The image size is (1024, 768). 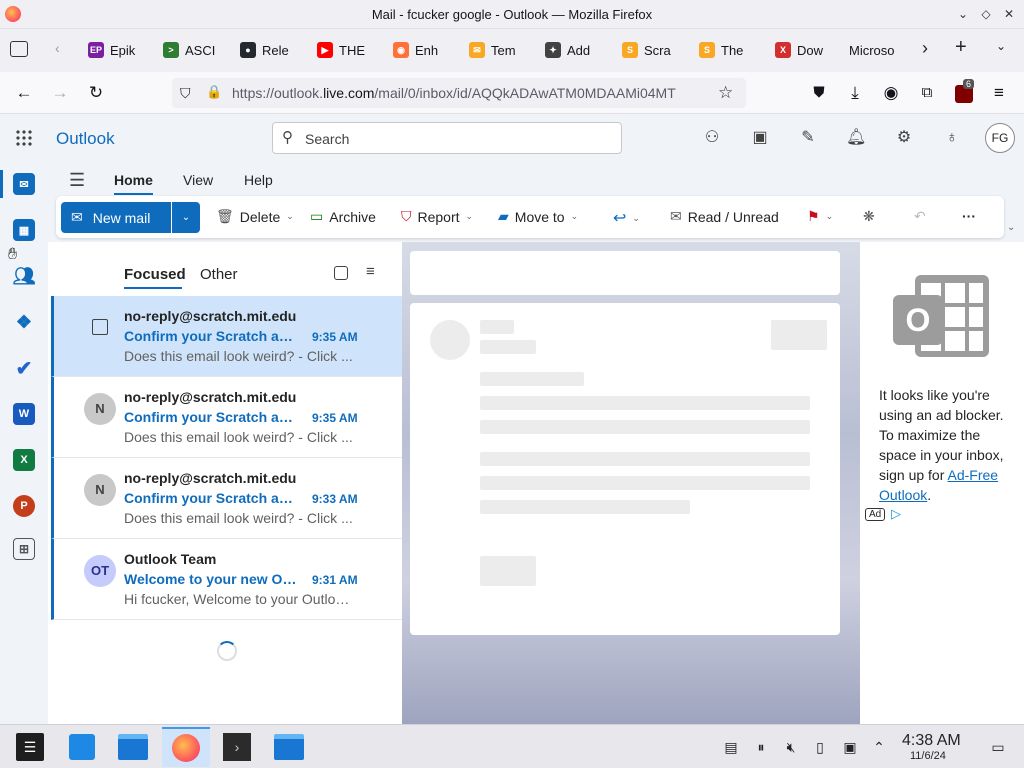 What do you see at coordinates (761, 747) in the screenshot?
I see `media-pause-icon: ⏸` at bounding box center [761, 747].